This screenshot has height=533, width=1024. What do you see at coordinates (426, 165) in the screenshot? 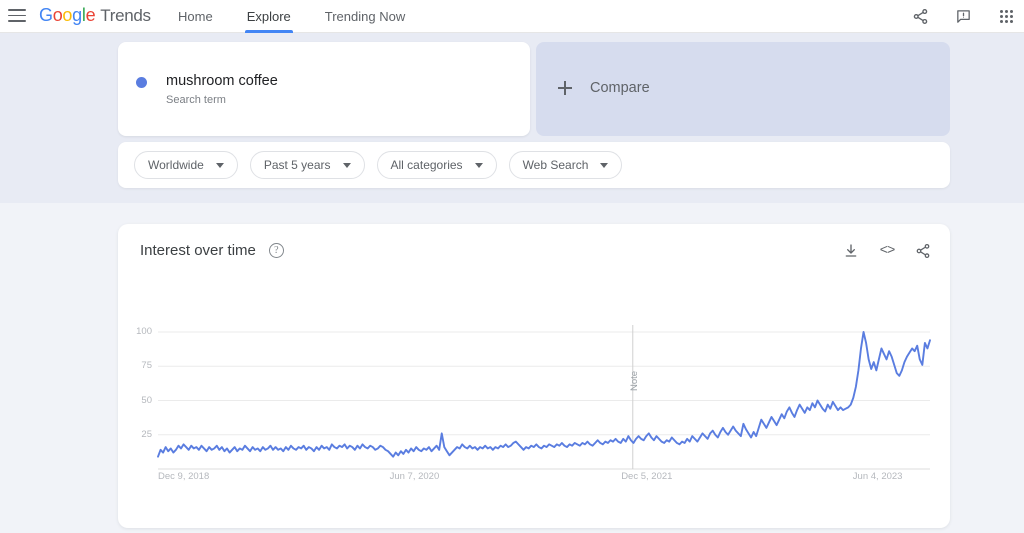
I see `filter-category-label: All categories` at bounding box center [426, 165].